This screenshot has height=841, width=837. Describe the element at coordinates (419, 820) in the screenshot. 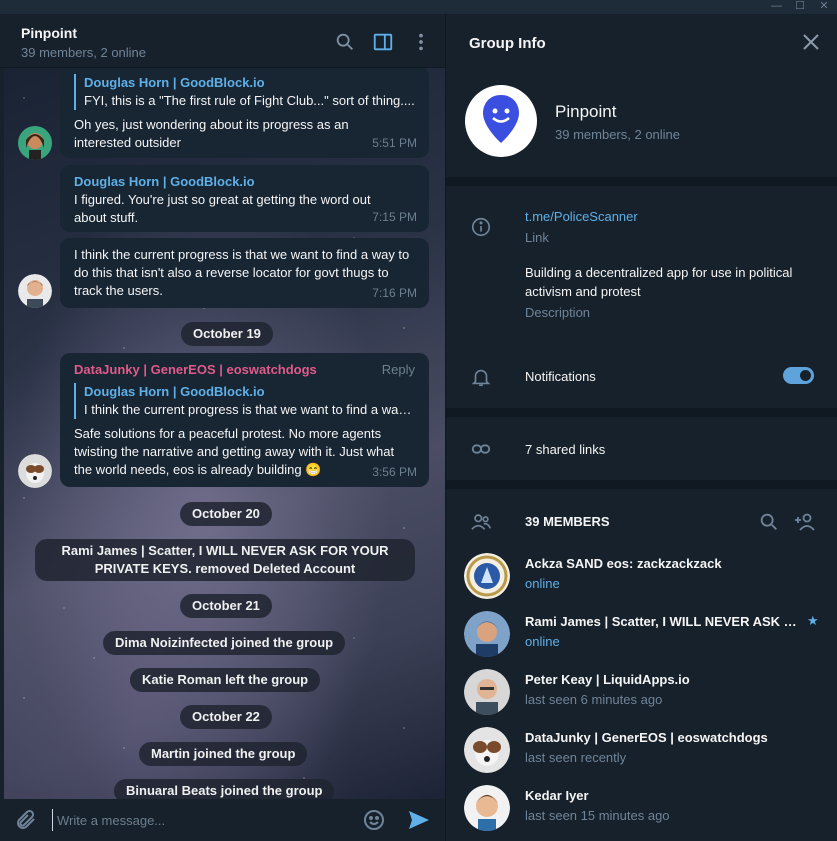

I see `send-icon` at that location.